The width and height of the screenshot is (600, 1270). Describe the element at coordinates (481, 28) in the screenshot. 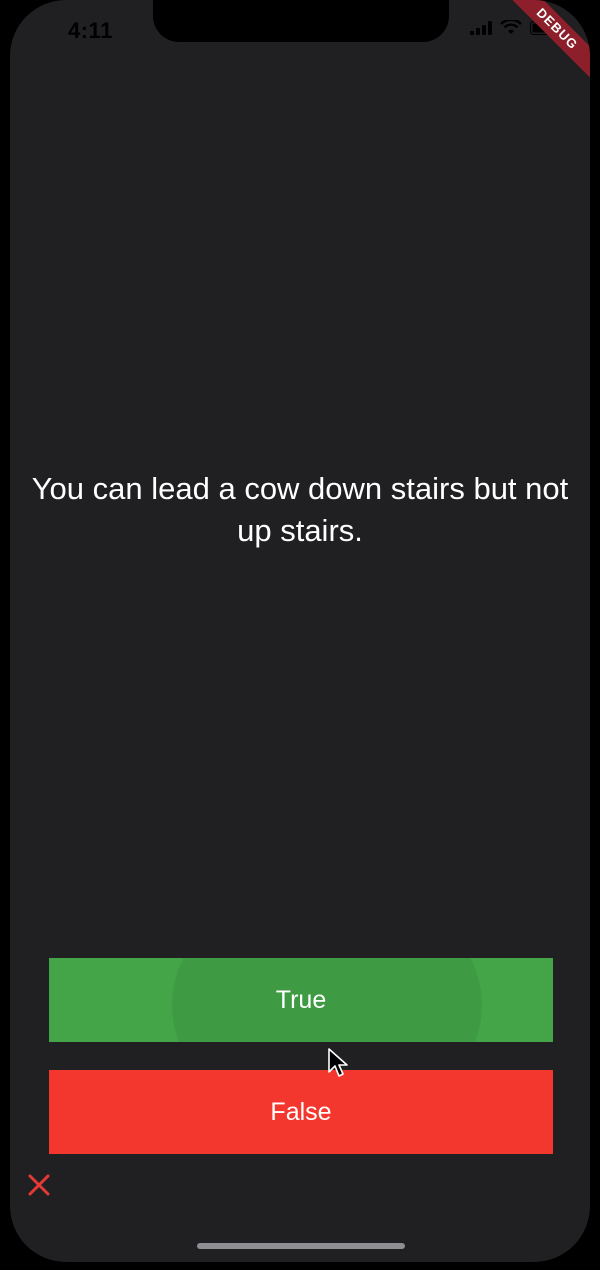

I see `cellular-icon` at that location.